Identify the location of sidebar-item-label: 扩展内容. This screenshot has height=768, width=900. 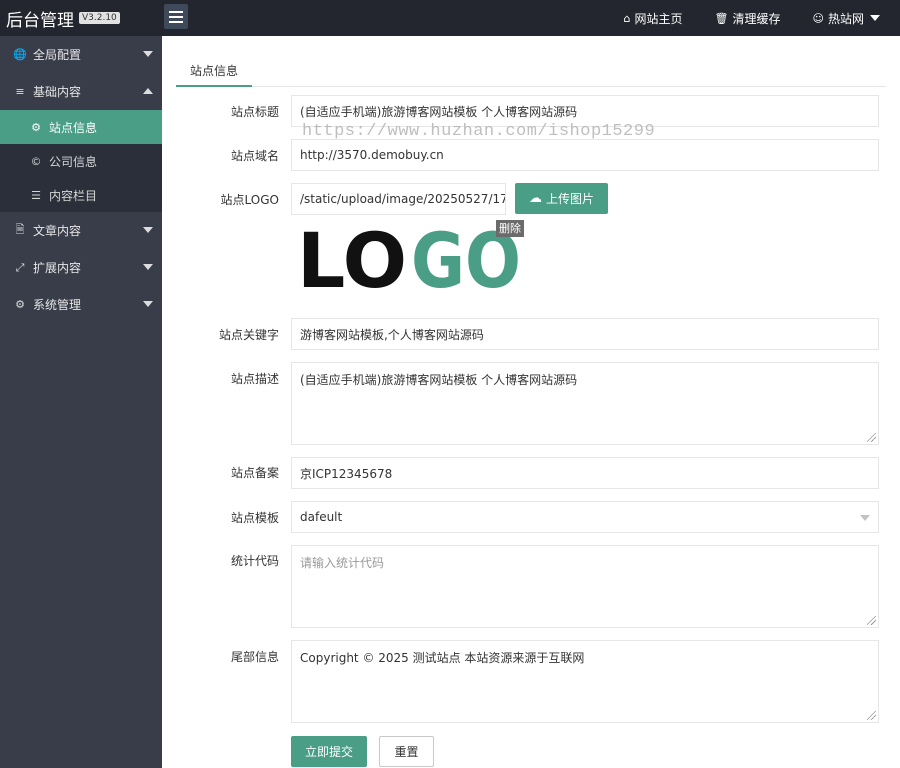
(57, 268).